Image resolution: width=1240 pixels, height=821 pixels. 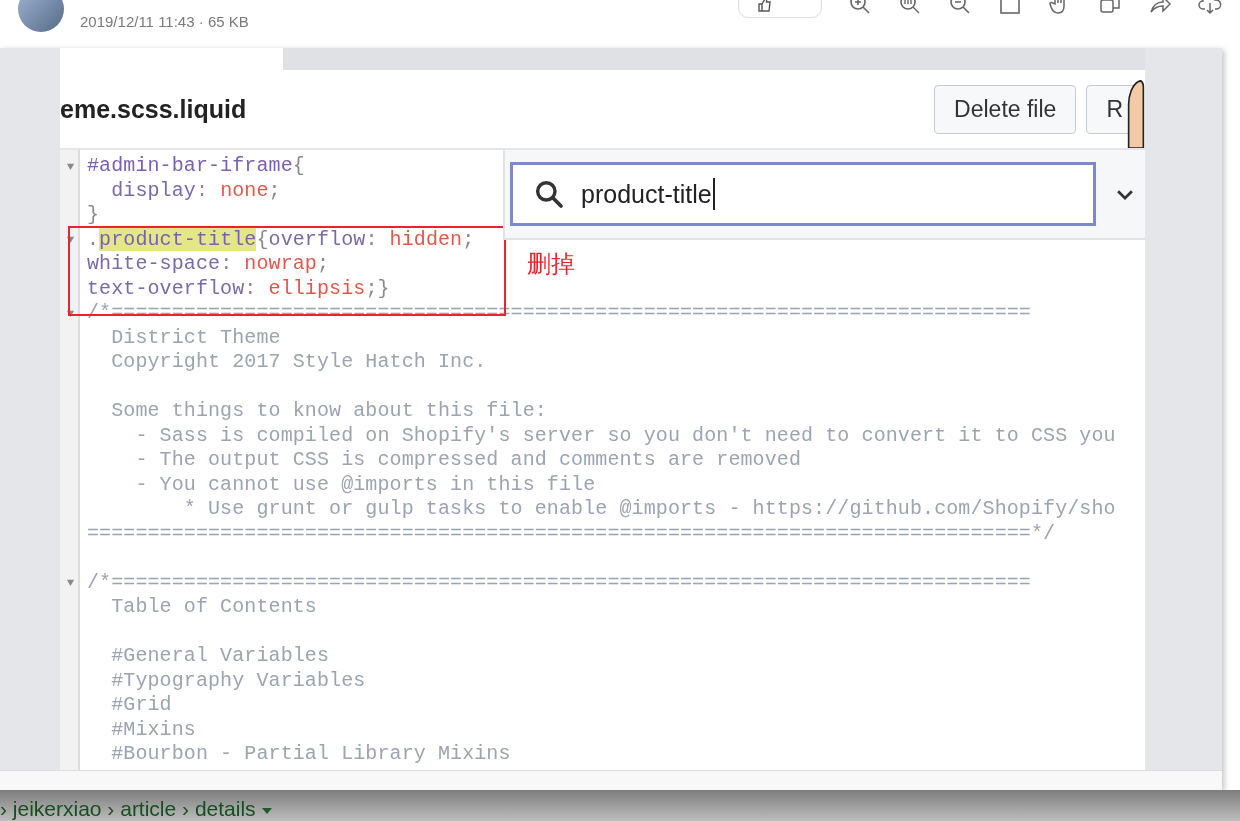 What do you see at coordinates (803, 194) in the screenshot?
I see `search-field: product-title` at bounding box center [803, 194].